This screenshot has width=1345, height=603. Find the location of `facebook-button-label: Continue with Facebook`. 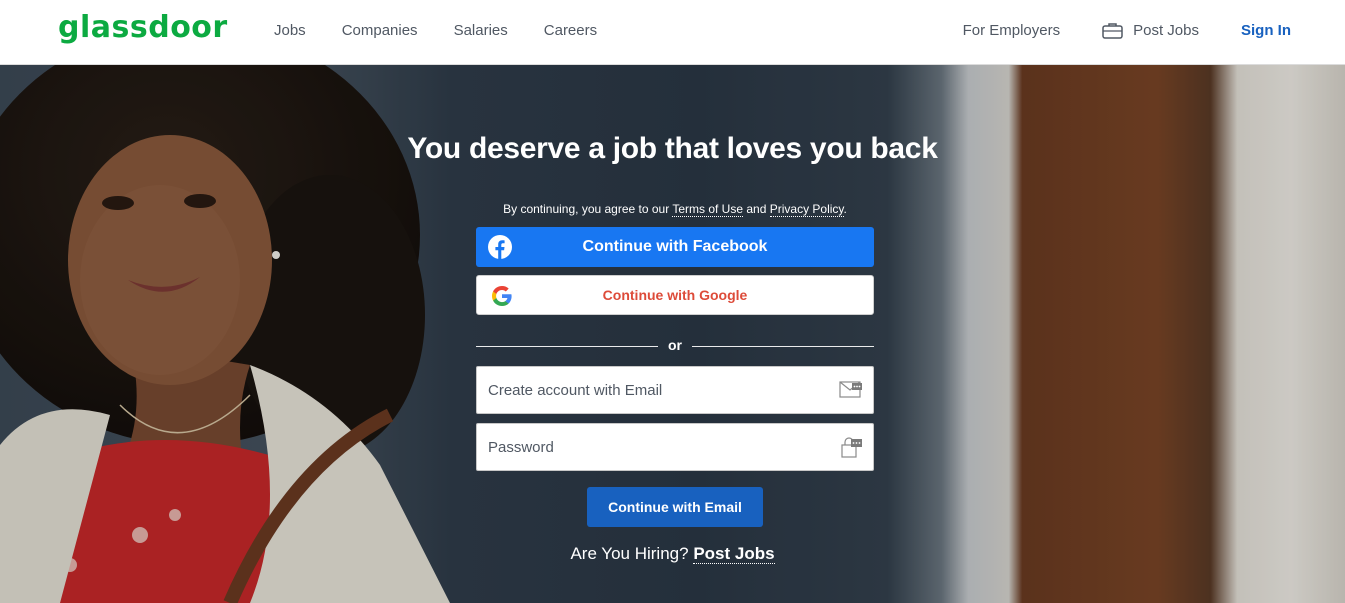

facebook-button-label: Continue with Facebook is located at coordinates (675, 246).